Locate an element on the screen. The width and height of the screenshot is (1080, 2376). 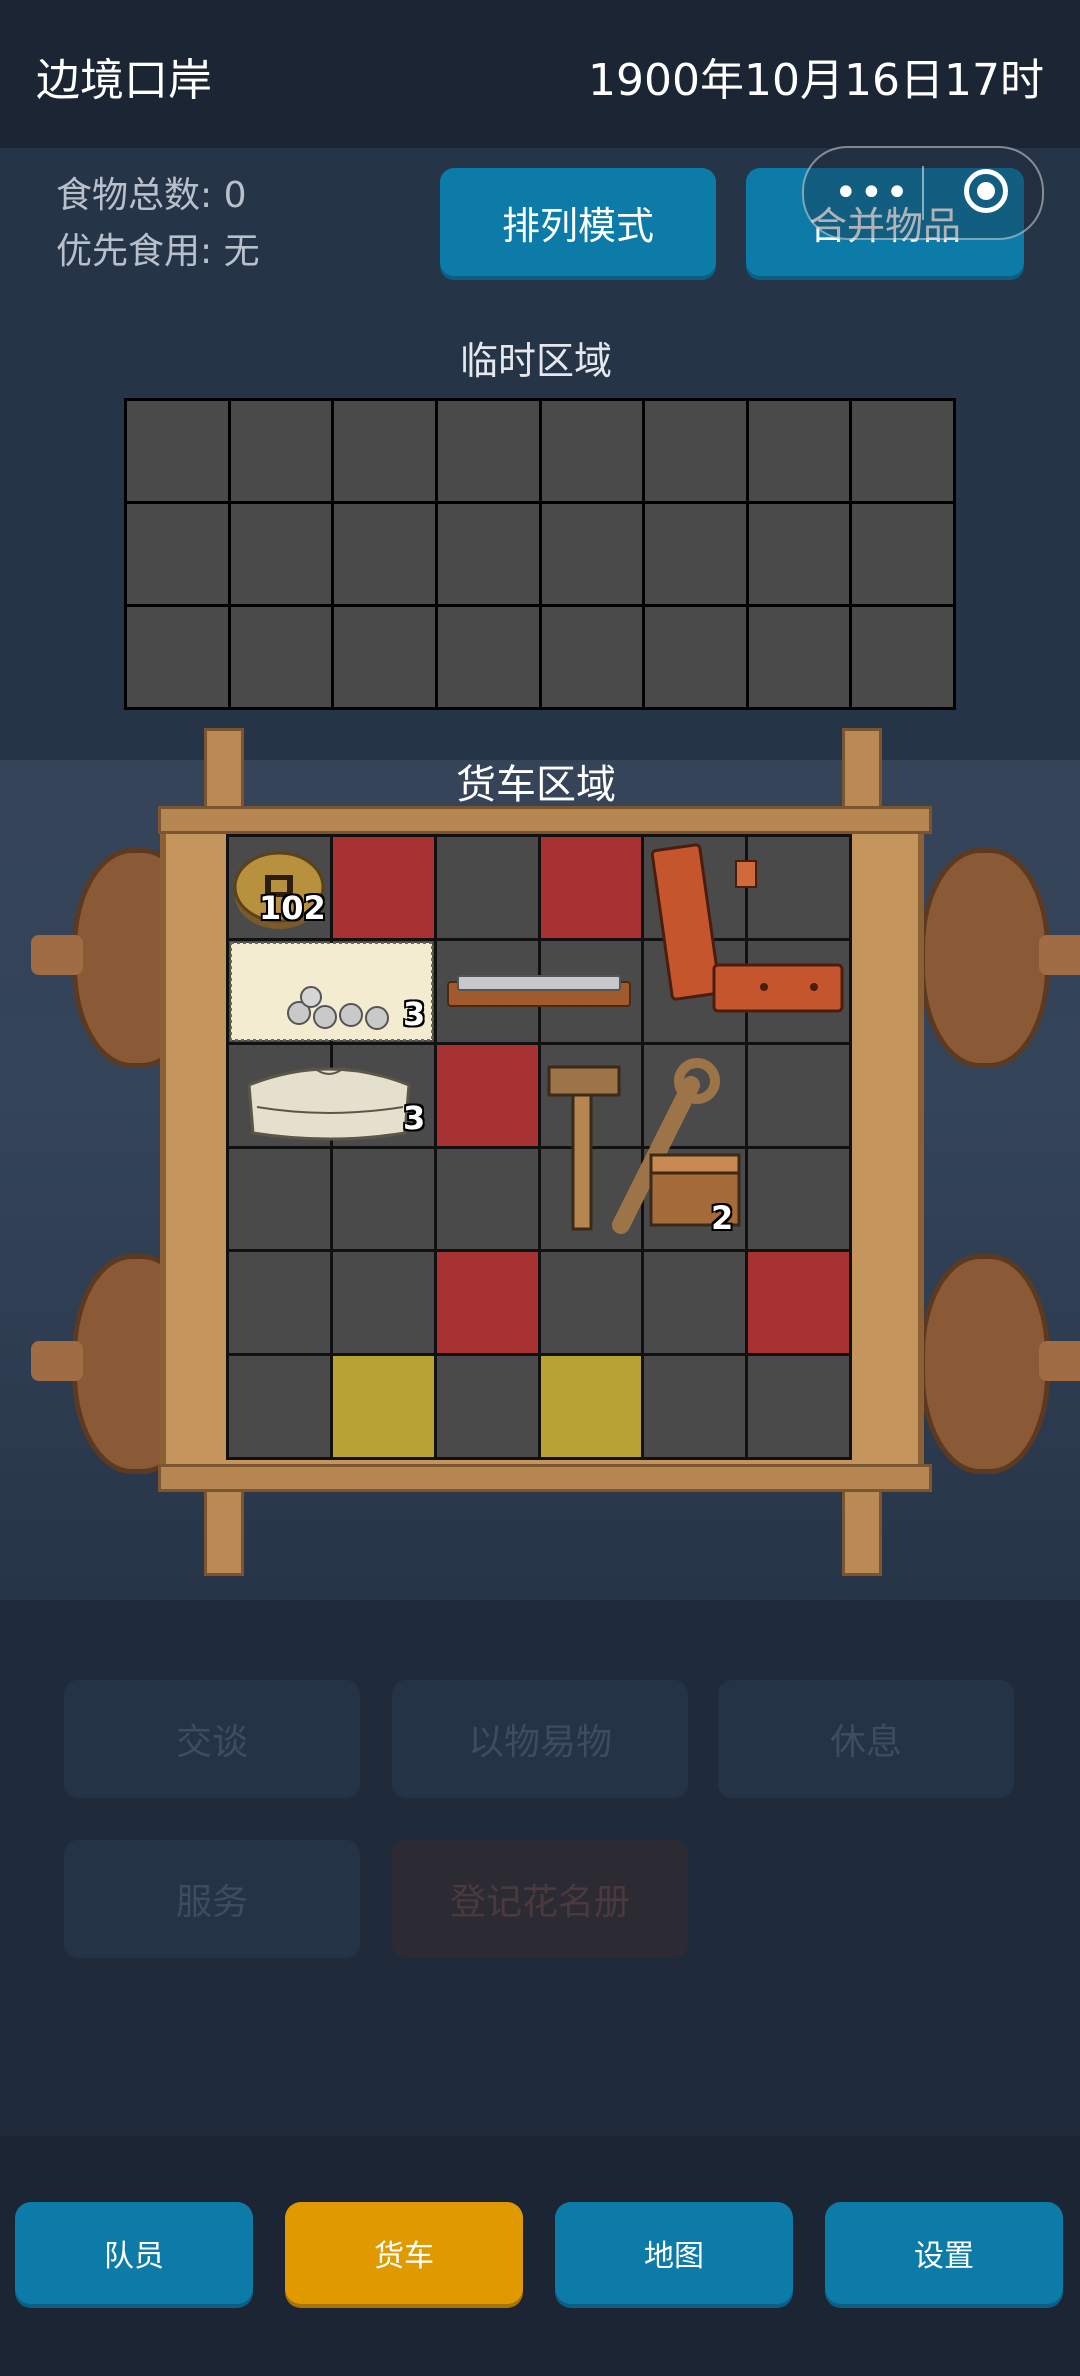
cart-rail-top is located at coordinates (545, 820).